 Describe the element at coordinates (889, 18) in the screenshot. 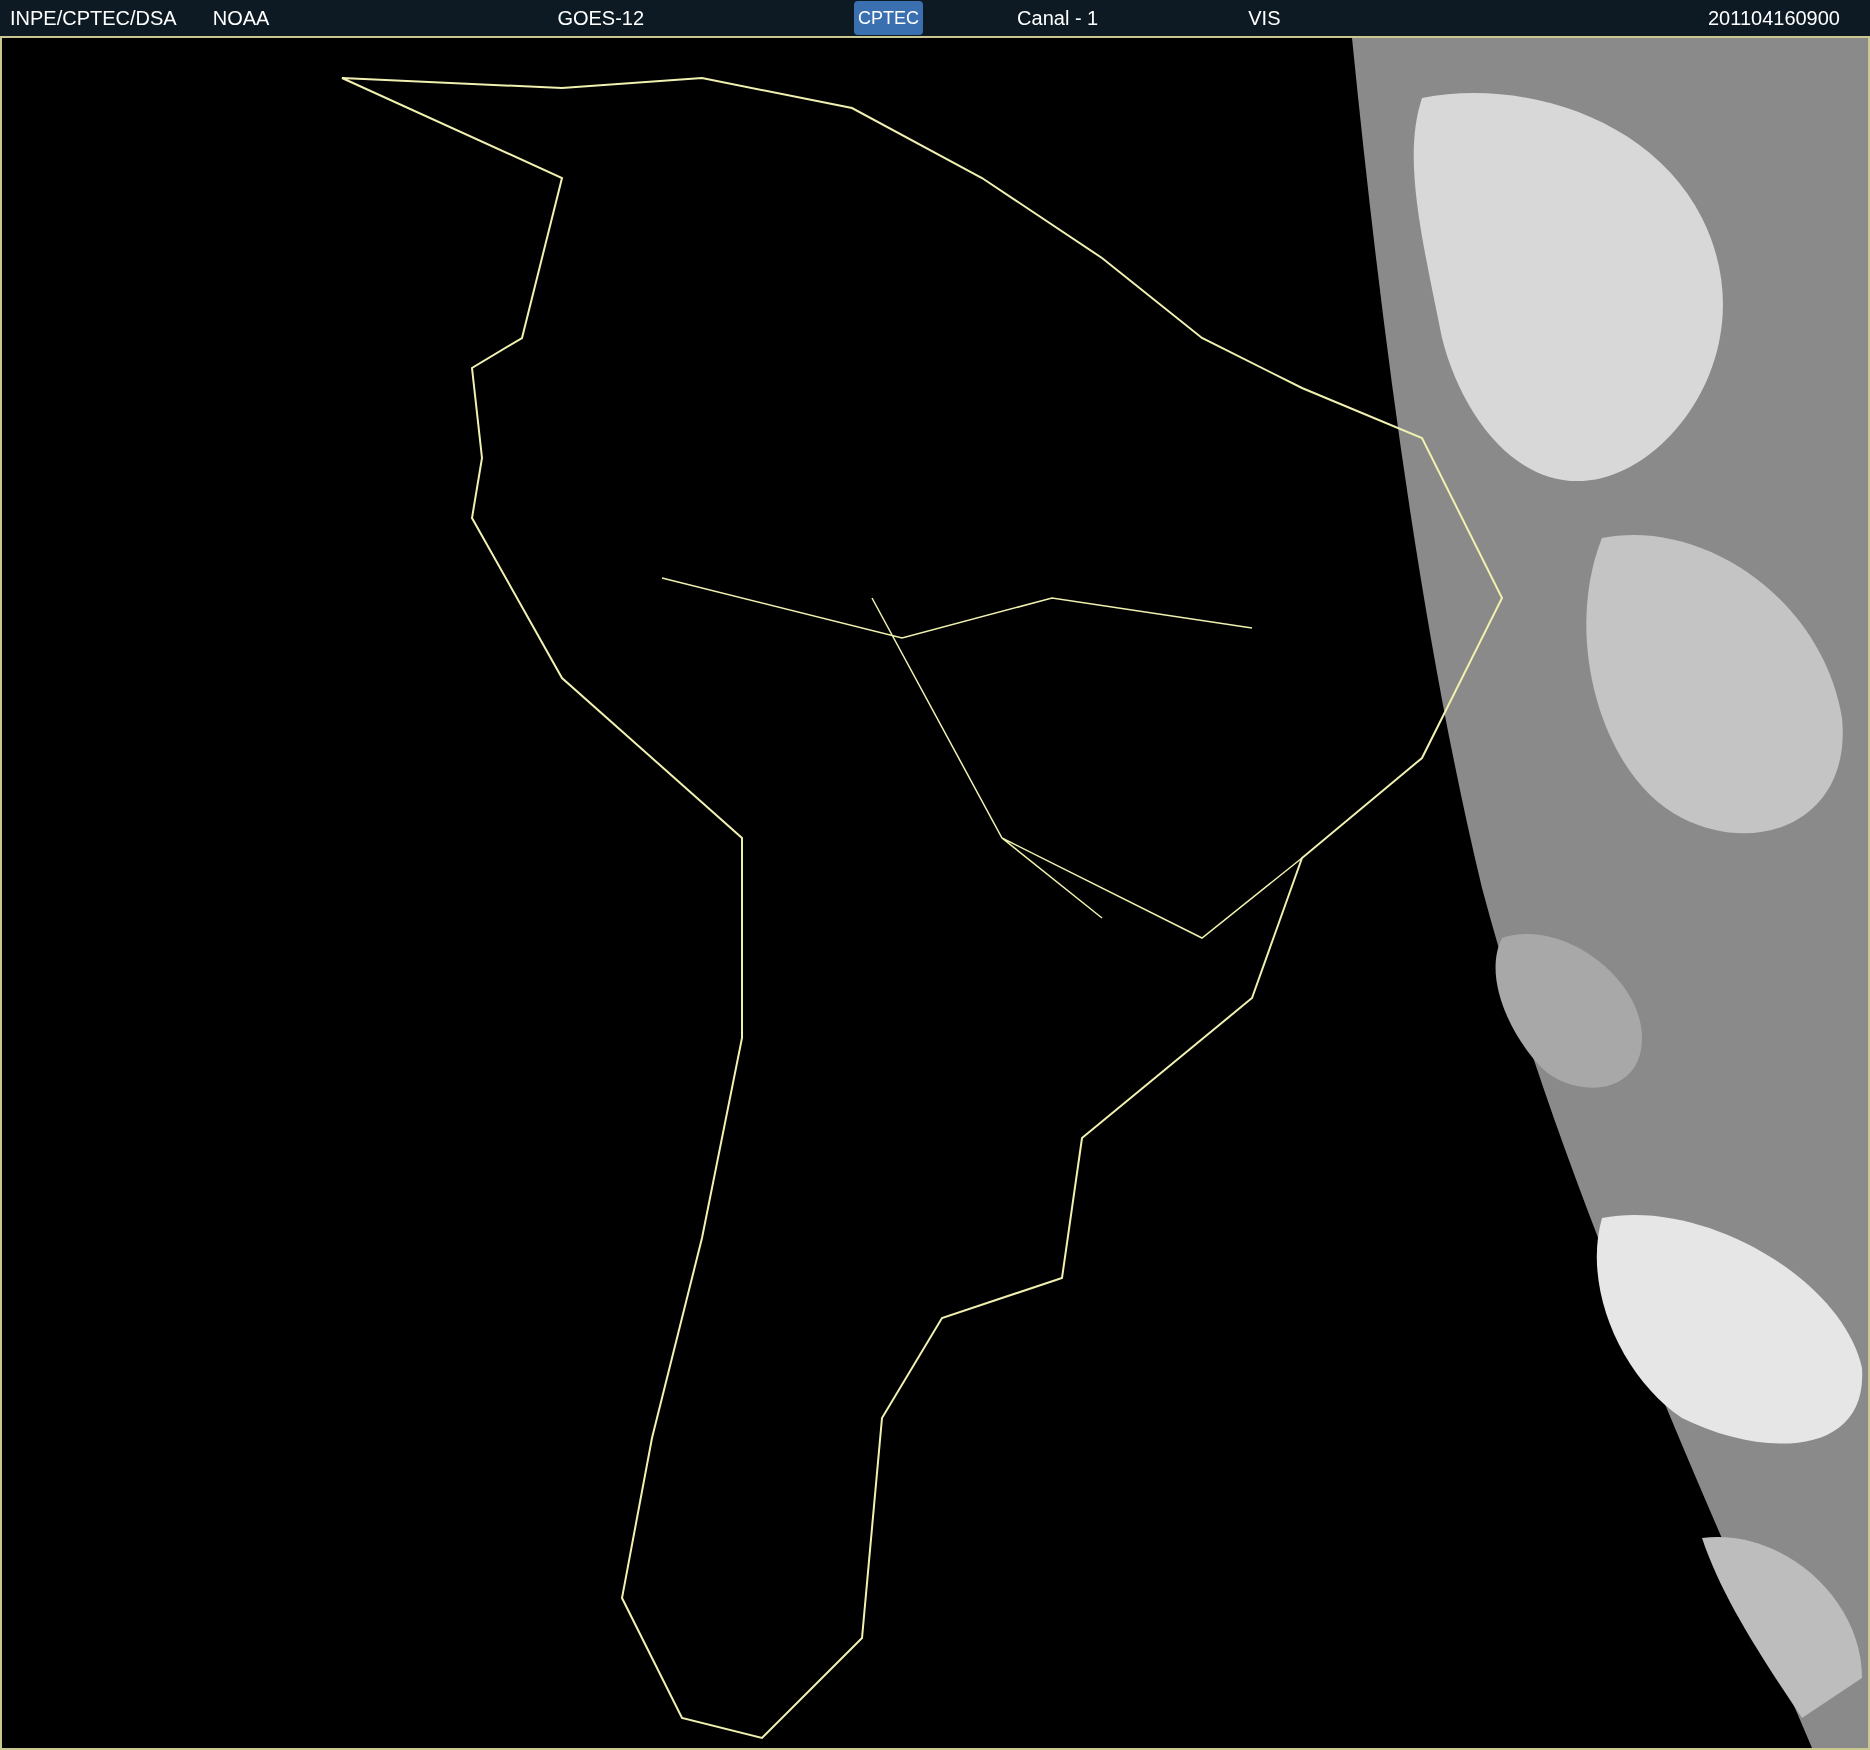

I see `logo: CPTEC` at that location.